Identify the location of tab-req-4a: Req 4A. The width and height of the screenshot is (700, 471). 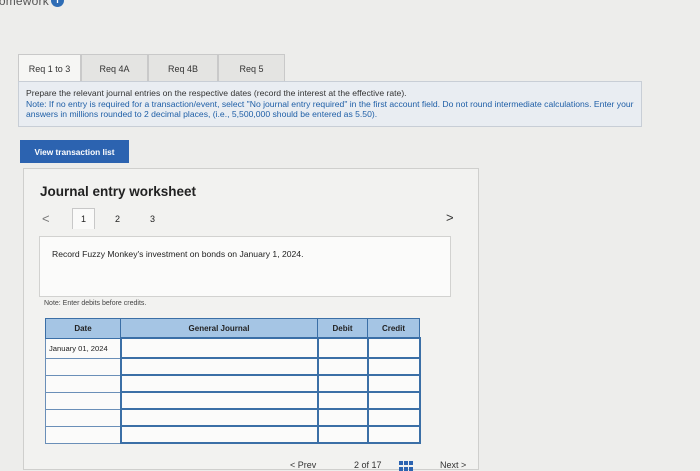
(114, 68).